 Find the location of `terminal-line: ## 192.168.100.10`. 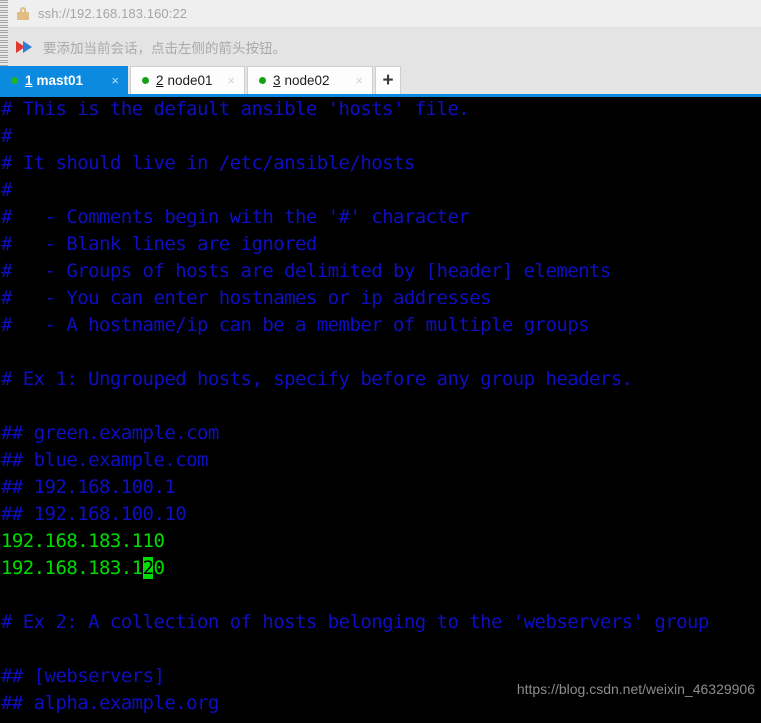

terminal-line: ## 192.168.100.10 is located at coordinates (380, 514).